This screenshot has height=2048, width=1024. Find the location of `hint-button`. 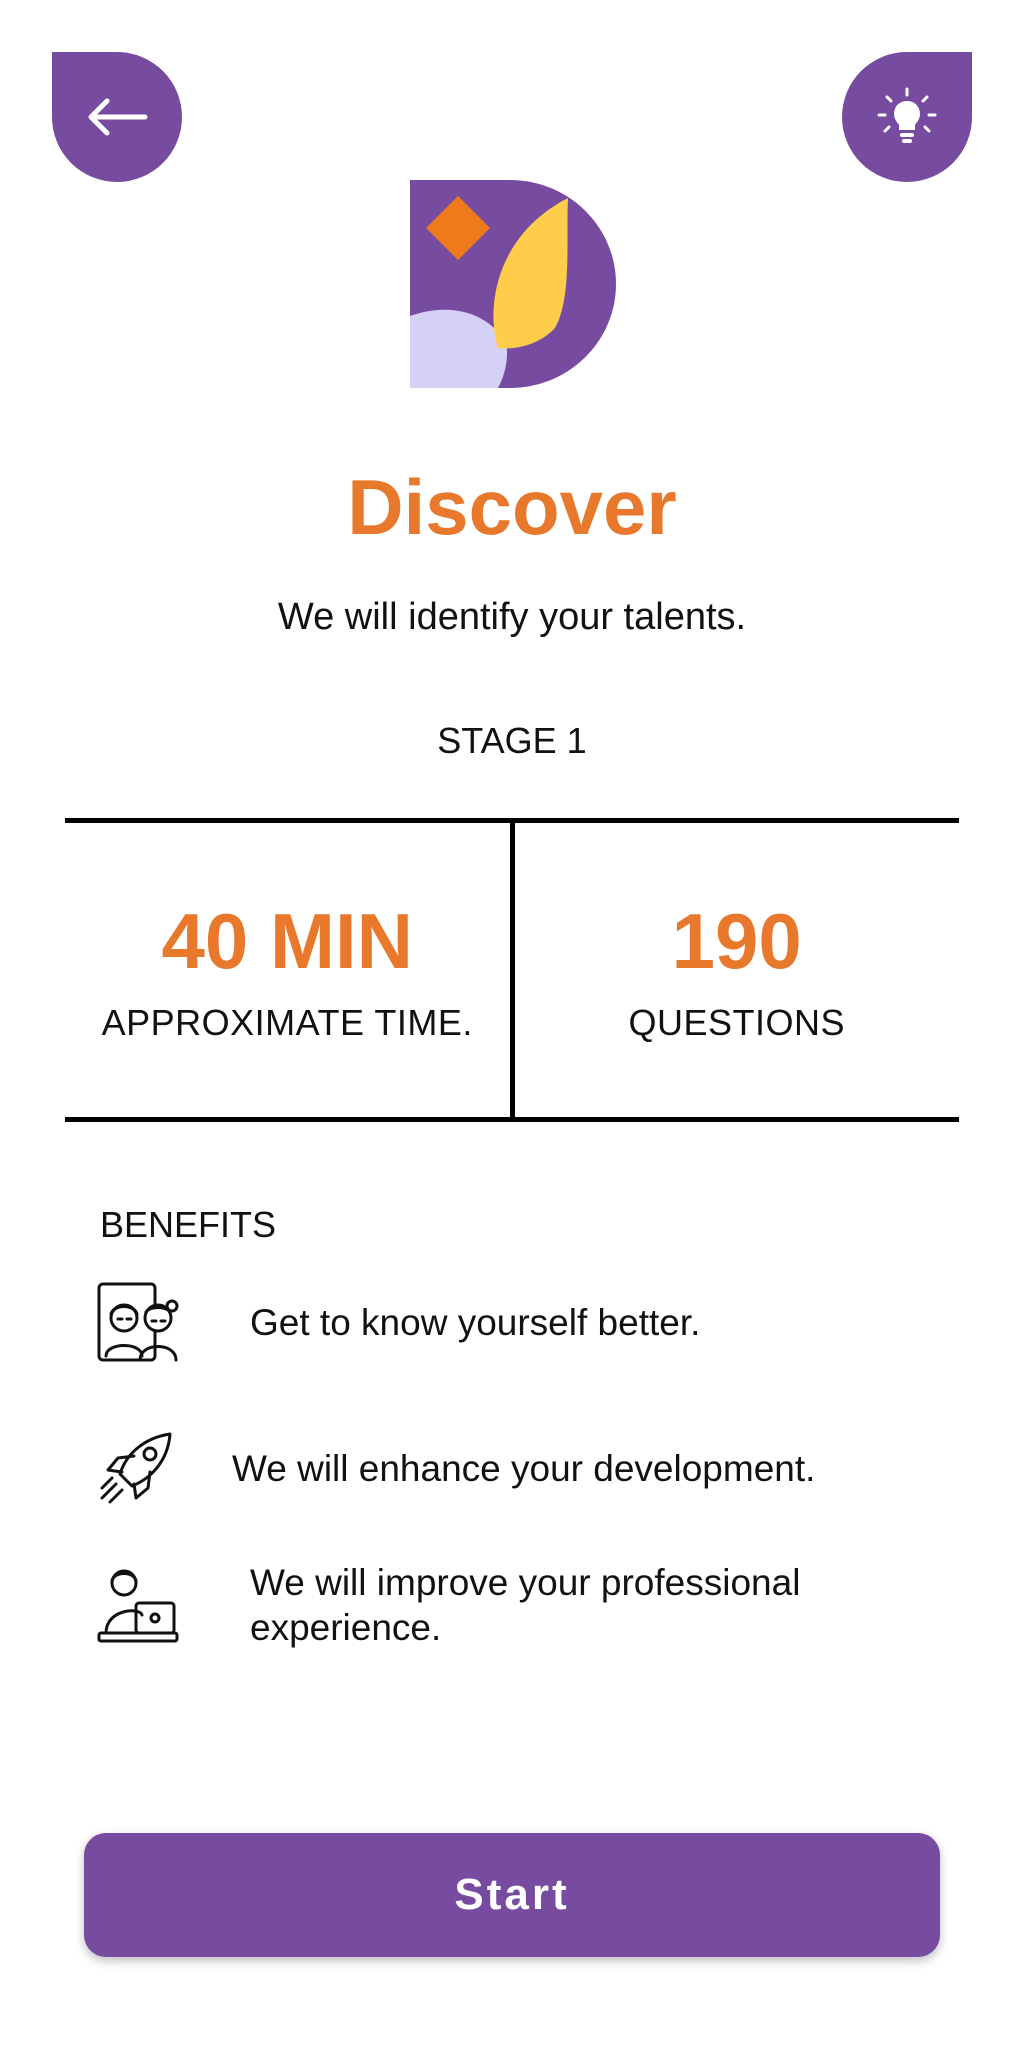

hint-button is located at coordinates (907, 117).